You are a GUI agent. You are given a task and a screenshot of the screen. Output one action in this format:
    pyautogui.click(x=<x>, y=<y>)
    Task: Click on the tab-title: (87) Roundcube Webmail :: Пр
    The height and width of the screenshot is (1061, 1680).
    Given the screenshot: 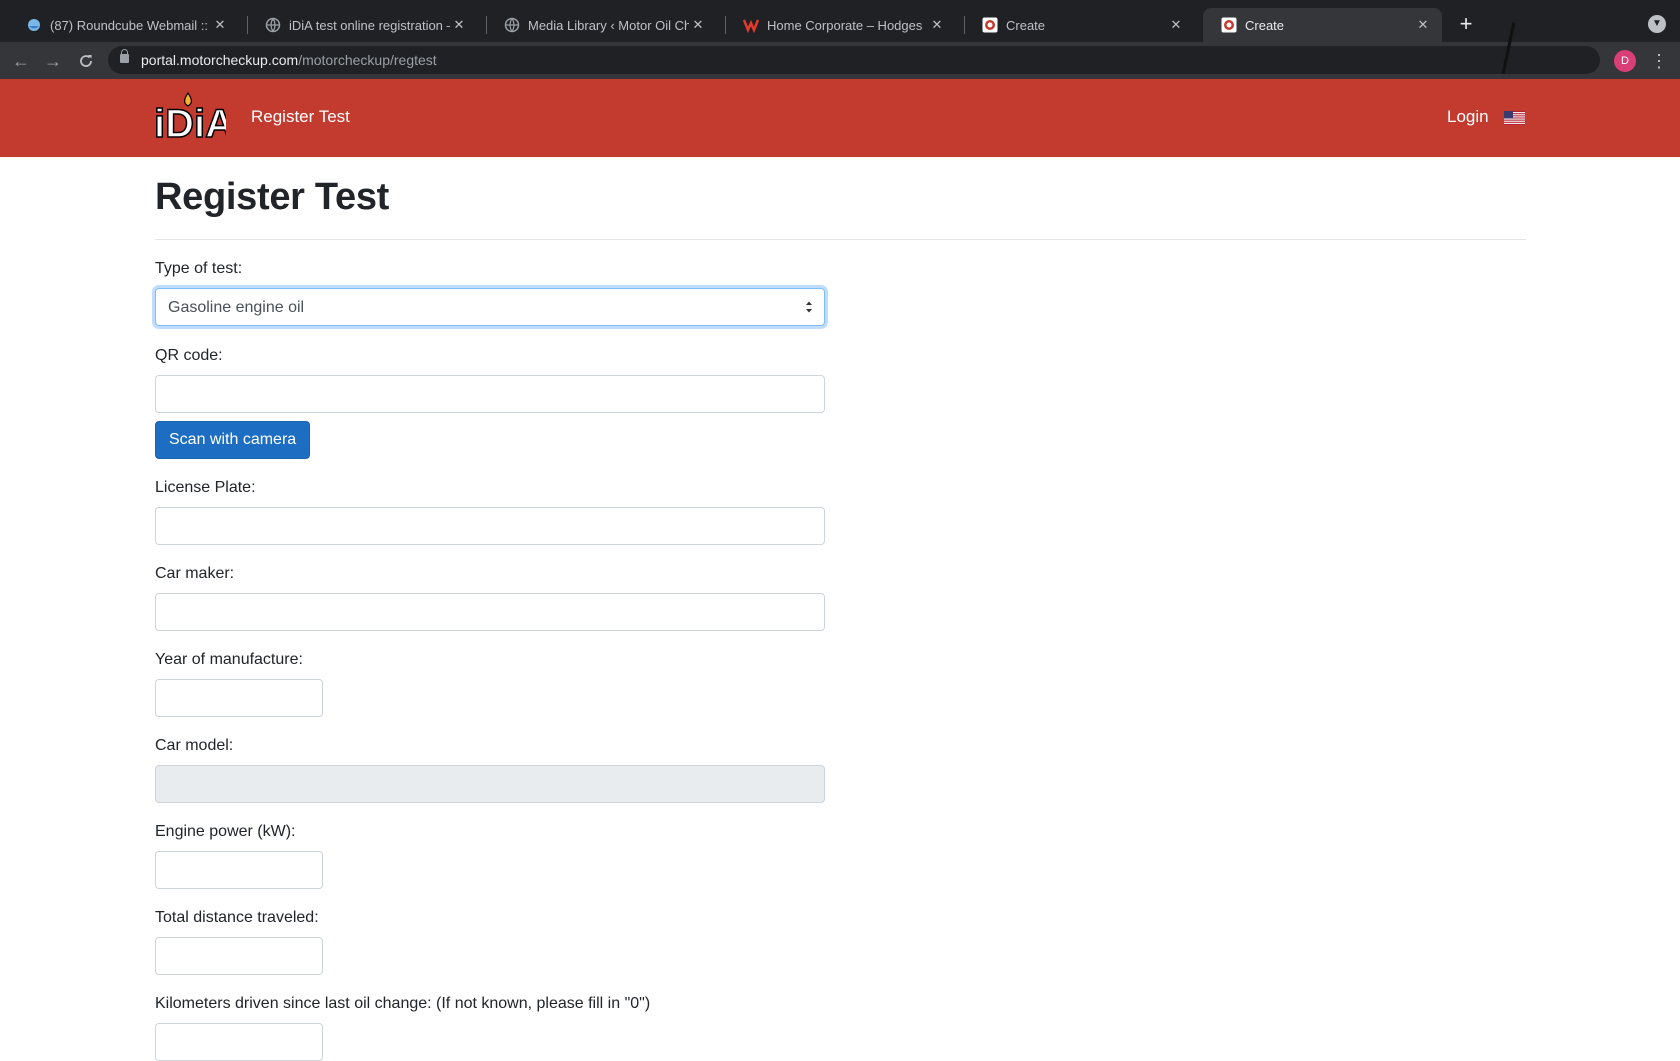 What is the action you would take?
    pyautogui.click(x=130, y=25)
    